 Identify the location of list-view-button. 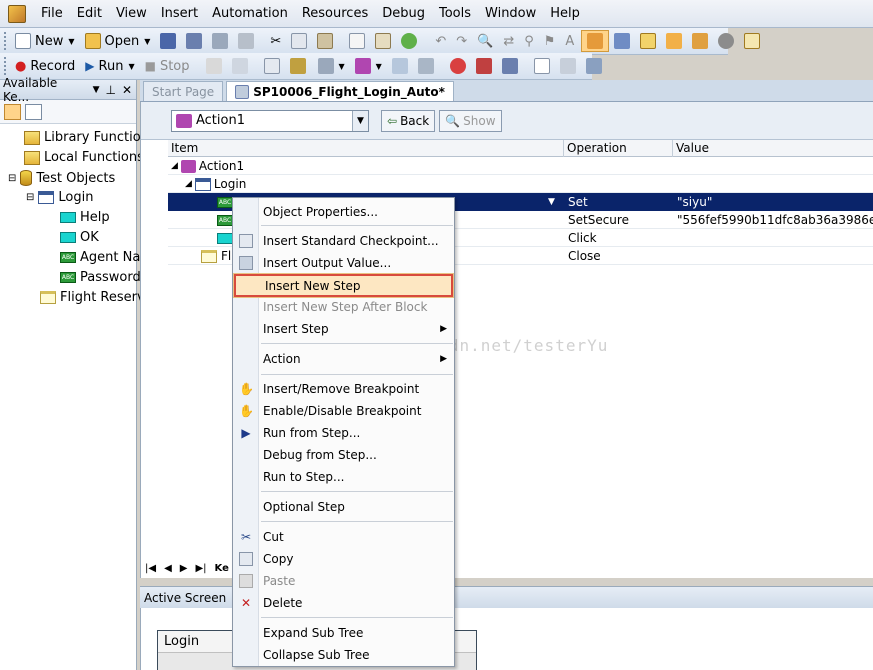
(542, 66).